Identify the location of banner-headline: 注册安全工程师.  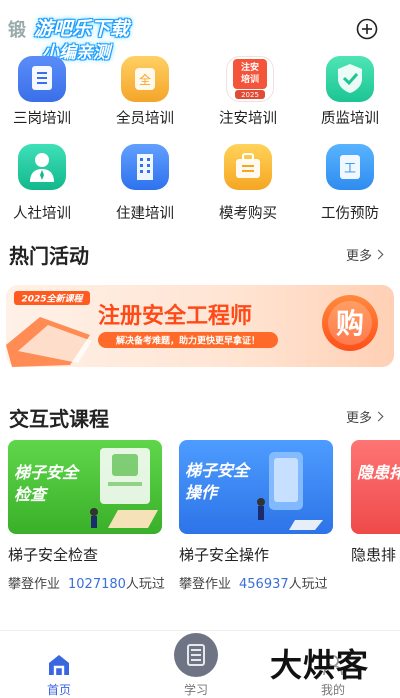
(175, 316).